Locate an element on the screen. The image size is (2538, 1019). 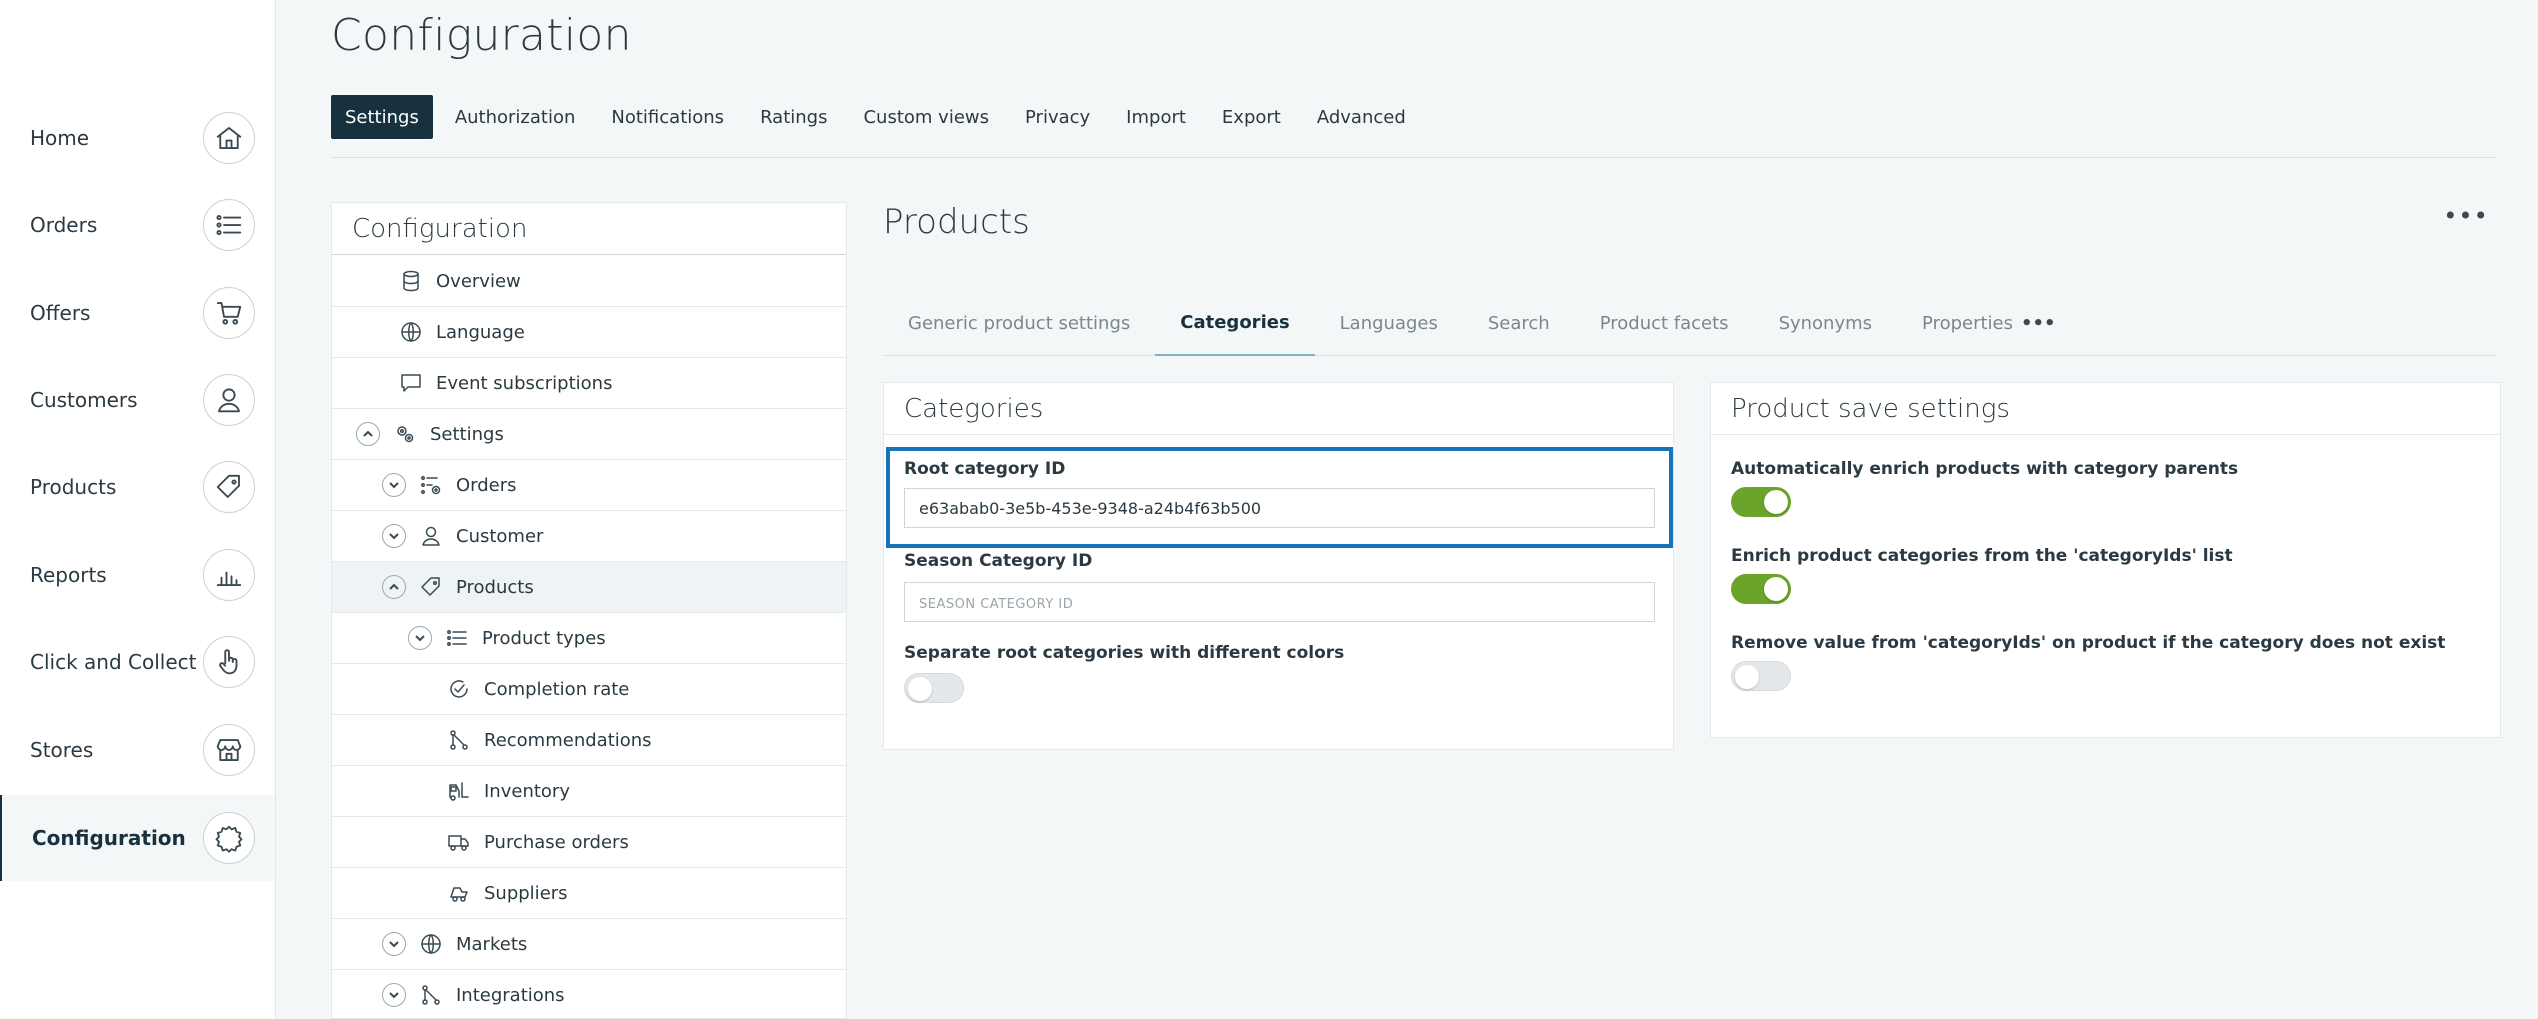
subtab-synonyms: Synonyms is located at coordinates (1825, 323).